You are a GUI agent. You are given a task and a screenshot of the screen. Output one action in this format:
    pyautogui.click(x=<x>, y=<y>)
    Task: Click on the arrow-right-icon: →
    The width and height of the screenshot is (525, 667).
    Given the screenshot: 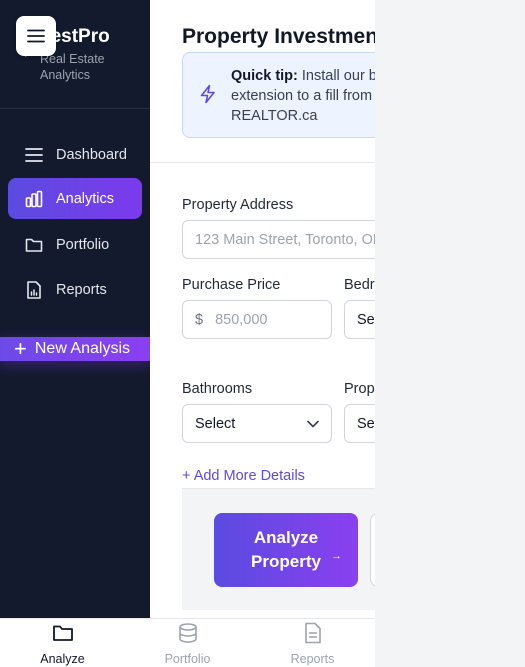 What is the action you would take?
    pyautogui.click(x=336, y=556)
    